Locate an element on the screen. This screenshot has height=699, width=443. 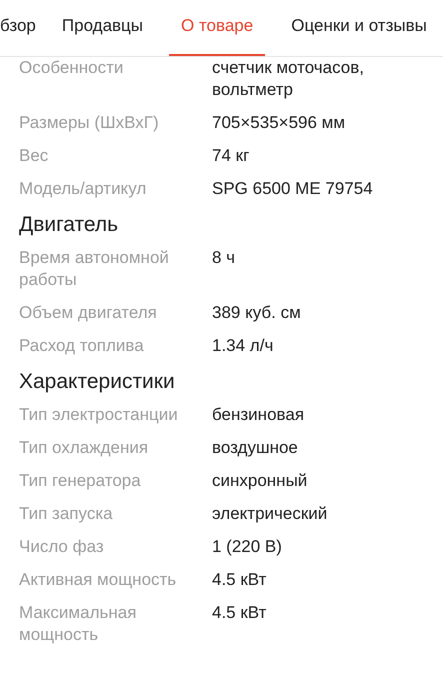
spec-value: SPG 6500 ME 79754 is located at coordinates (293, 189).